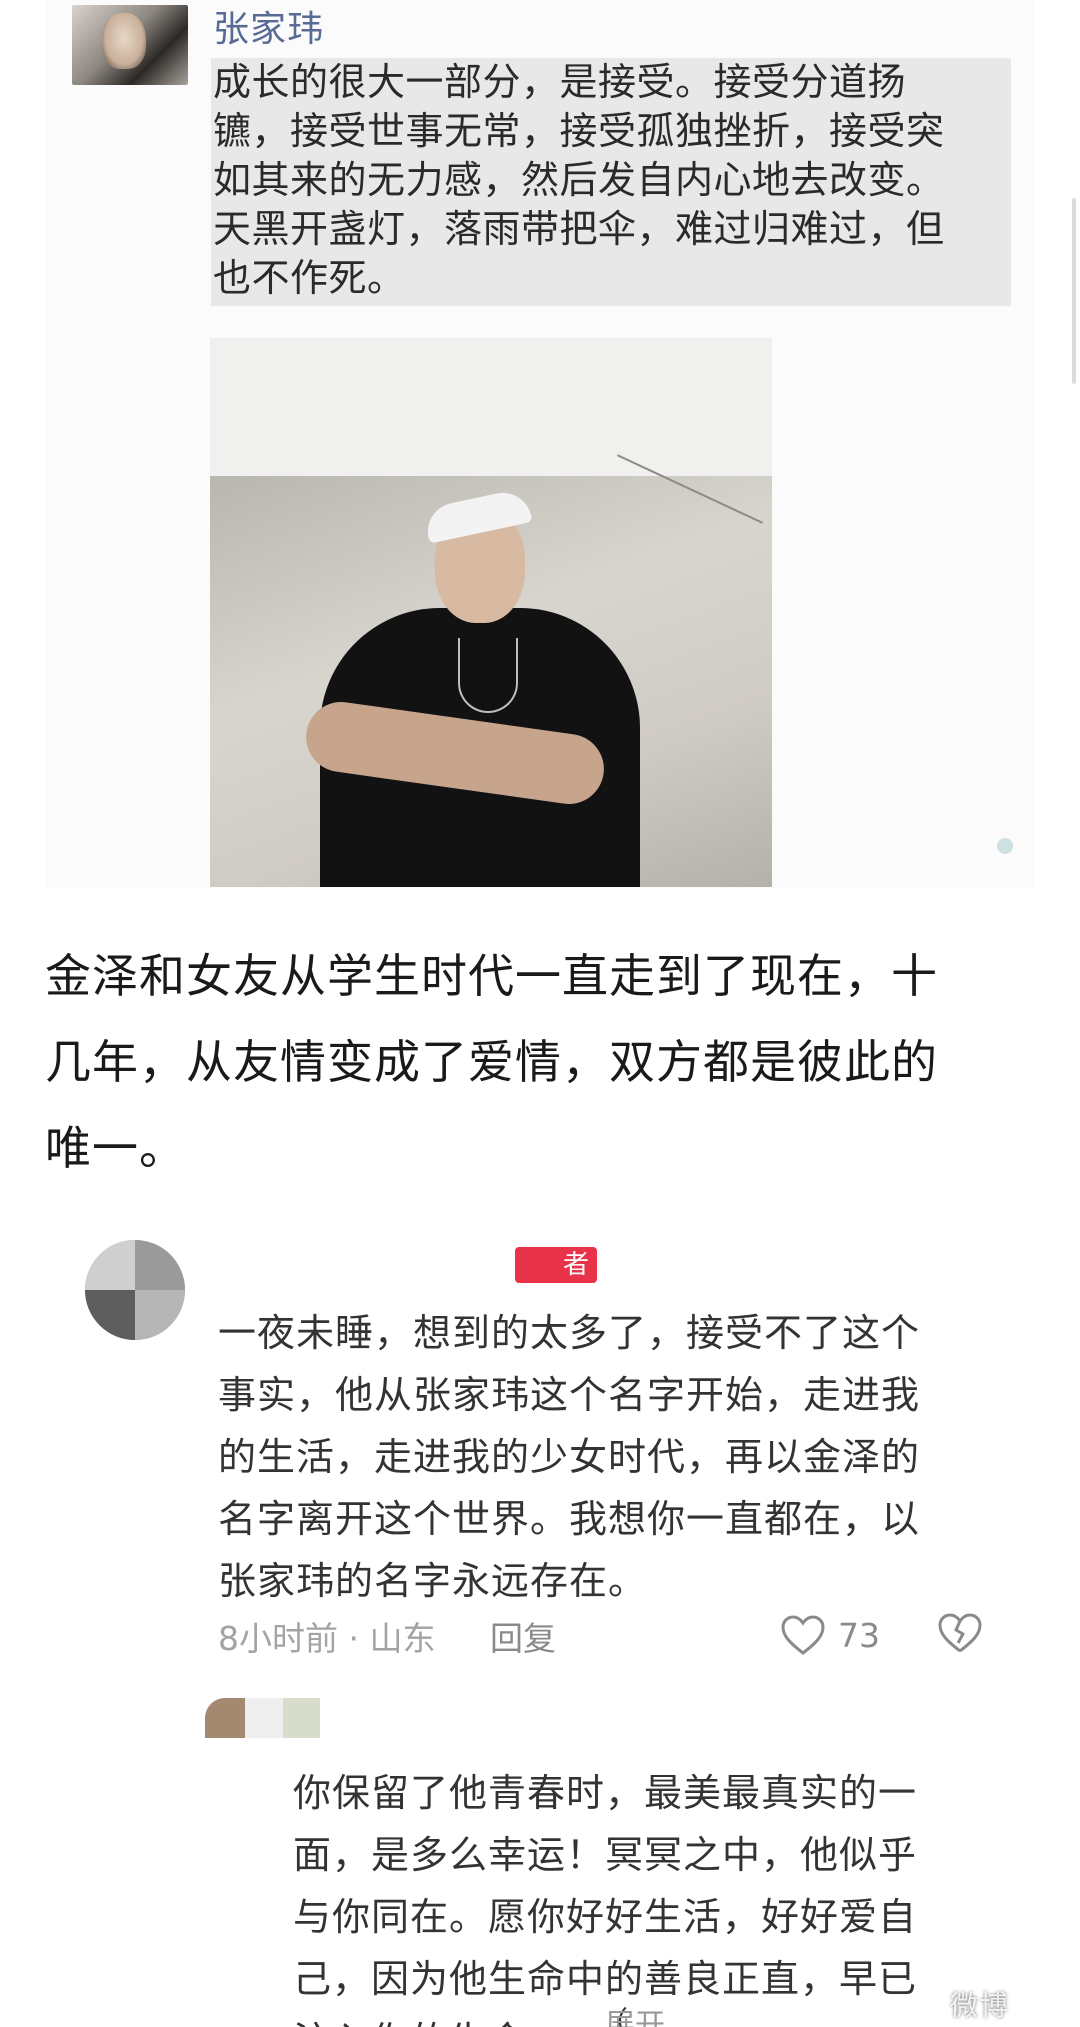 This screenshot has width=1080, height=2027. Describe the element at coordinates (1005, 846) in the screenshot. I see `dot-icon` at that location.